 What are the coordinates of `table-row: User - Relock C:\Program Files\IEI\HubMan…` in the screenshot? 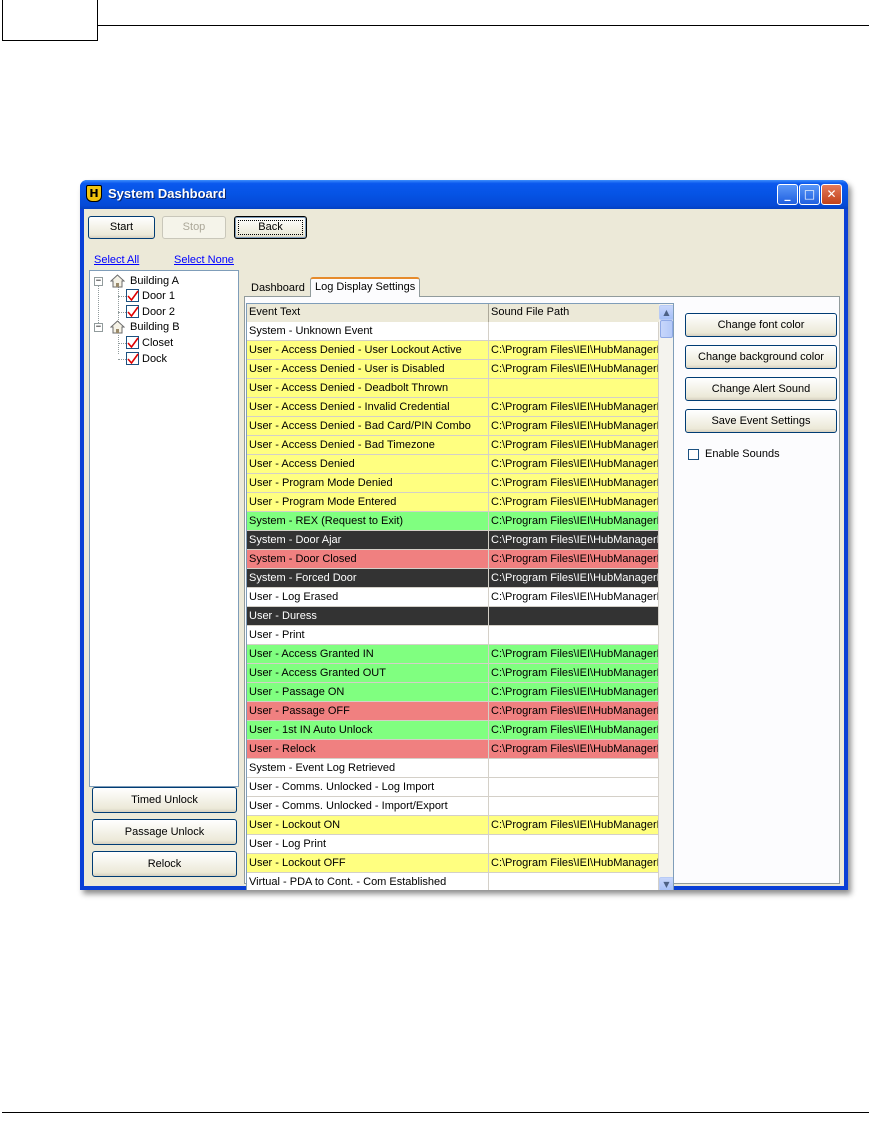 It's located at (453, 749).